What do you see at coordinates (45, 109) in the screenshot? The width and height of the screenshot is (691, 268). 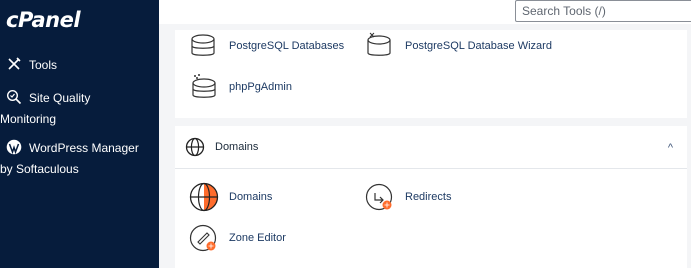 I see `sidebar-item-site-quality: Site Quality Monitoring` at bounding box center [45, 109].